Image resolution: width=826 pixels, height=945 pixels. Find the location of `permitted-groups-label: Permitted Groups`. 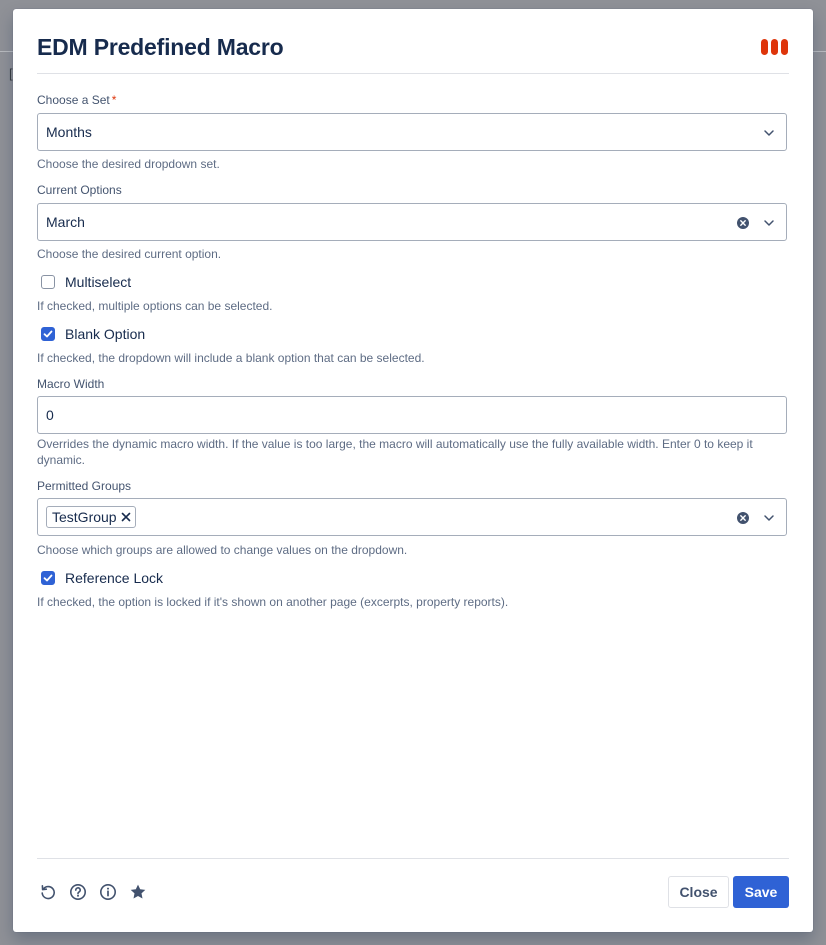

permitted-groups-label: Permitted Groups is located at coordinates (84, 486).